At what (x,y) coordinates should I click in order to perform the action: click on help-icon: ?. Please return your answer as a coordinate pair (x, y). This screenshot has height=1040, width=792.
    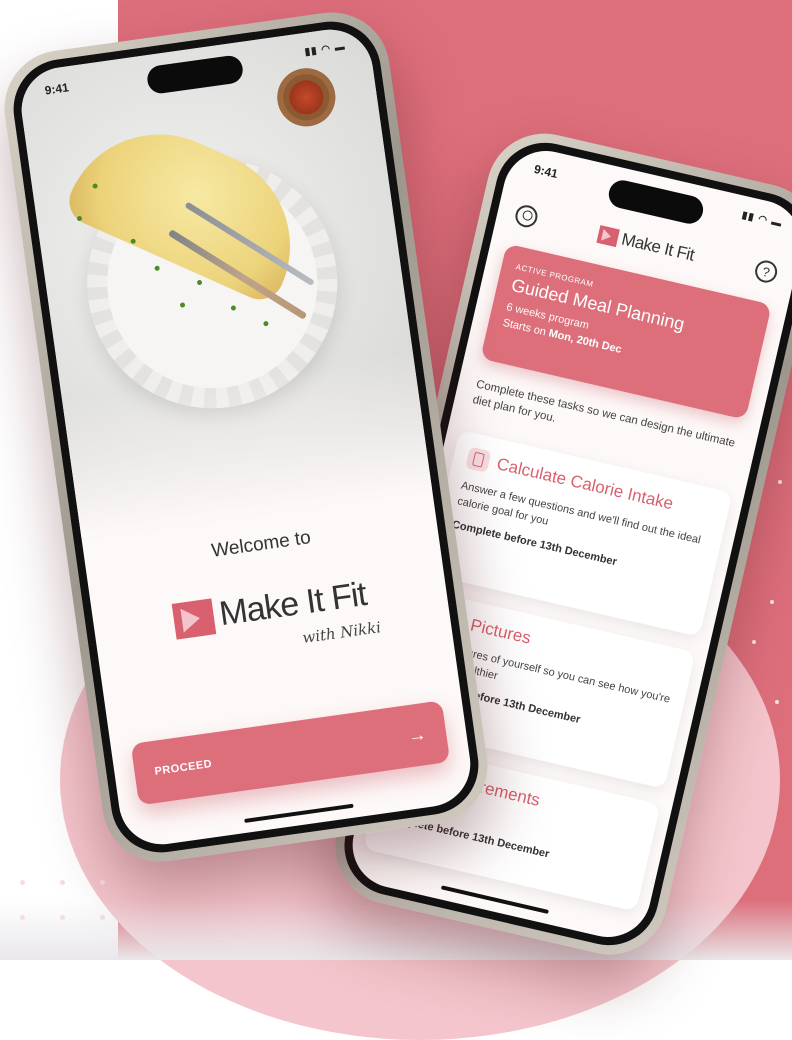
    Looking at the image, I should click on (766, 271).